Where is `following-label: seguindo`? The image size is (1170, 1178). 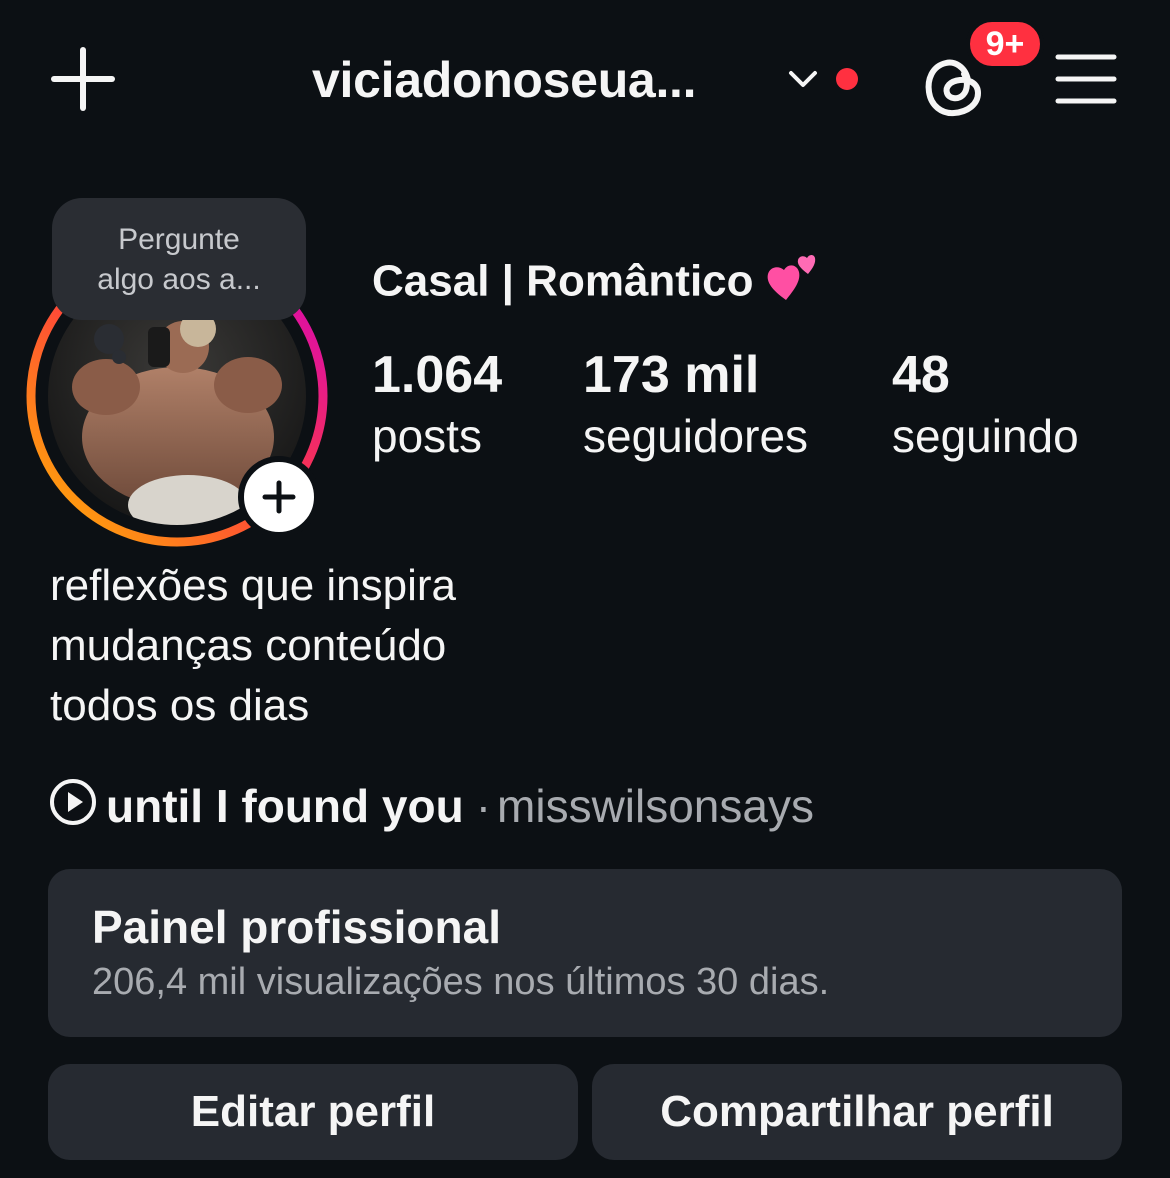
following-label: seguindo is located at coordinates (985, 436).